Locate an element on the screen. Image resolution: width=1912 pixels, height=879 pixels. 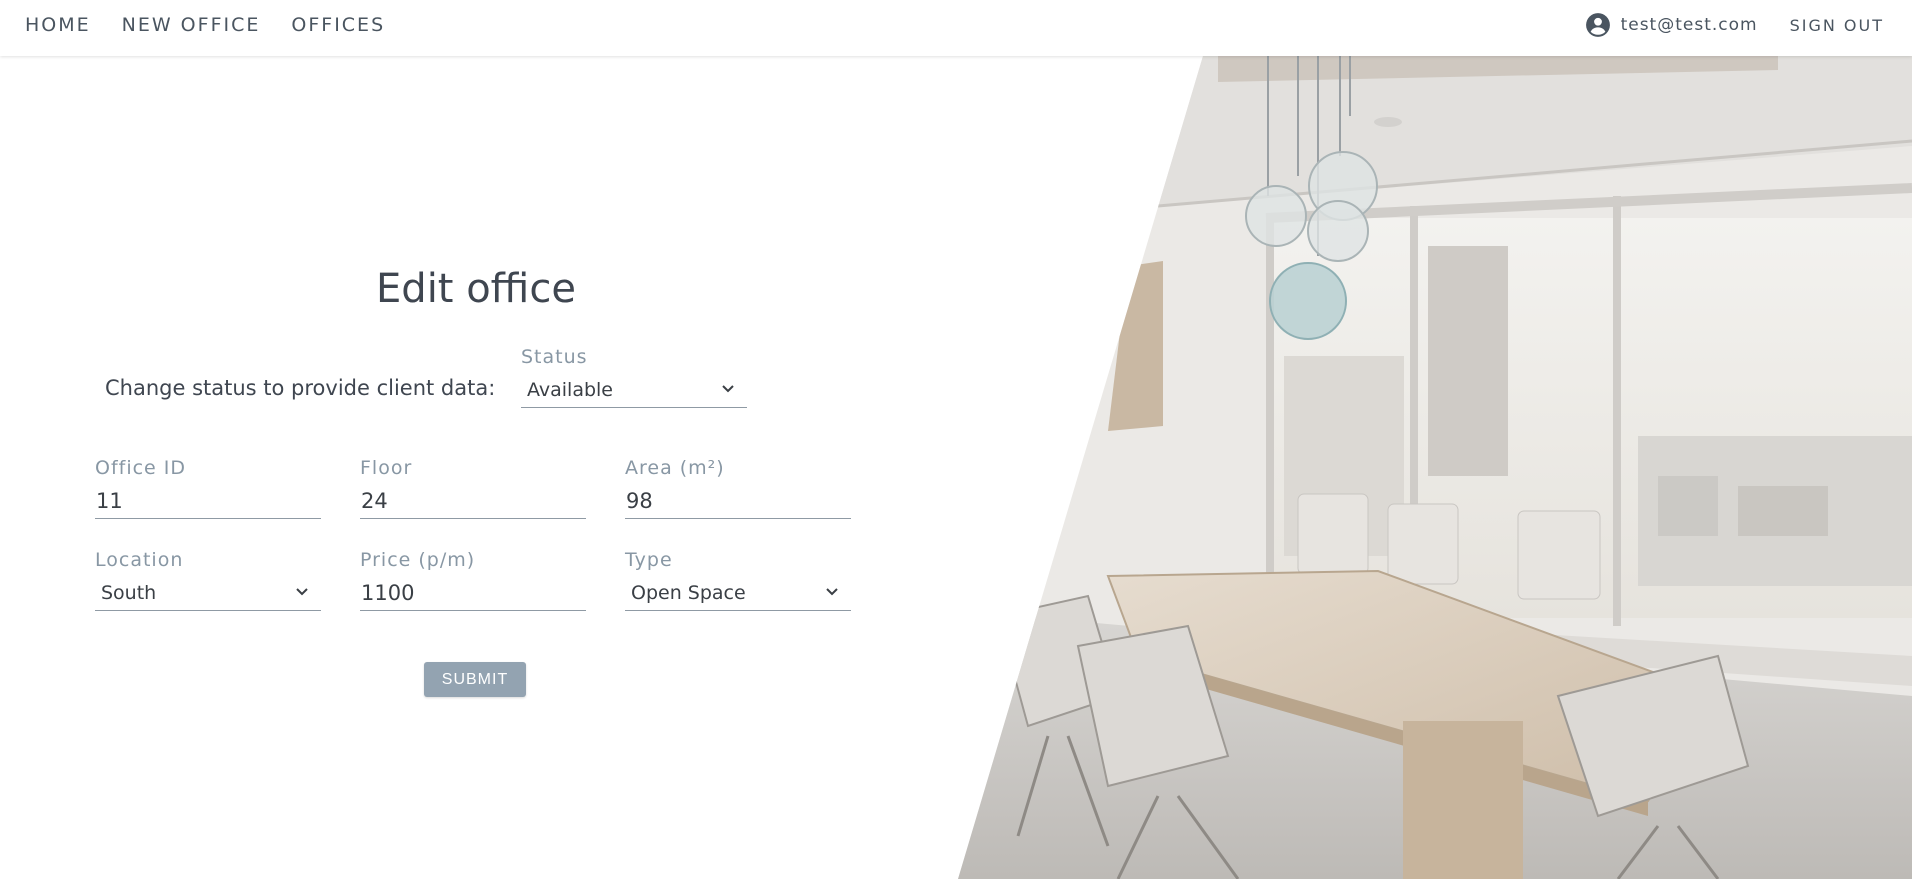
status-field: Status Available is located at coordinates (634, 377).